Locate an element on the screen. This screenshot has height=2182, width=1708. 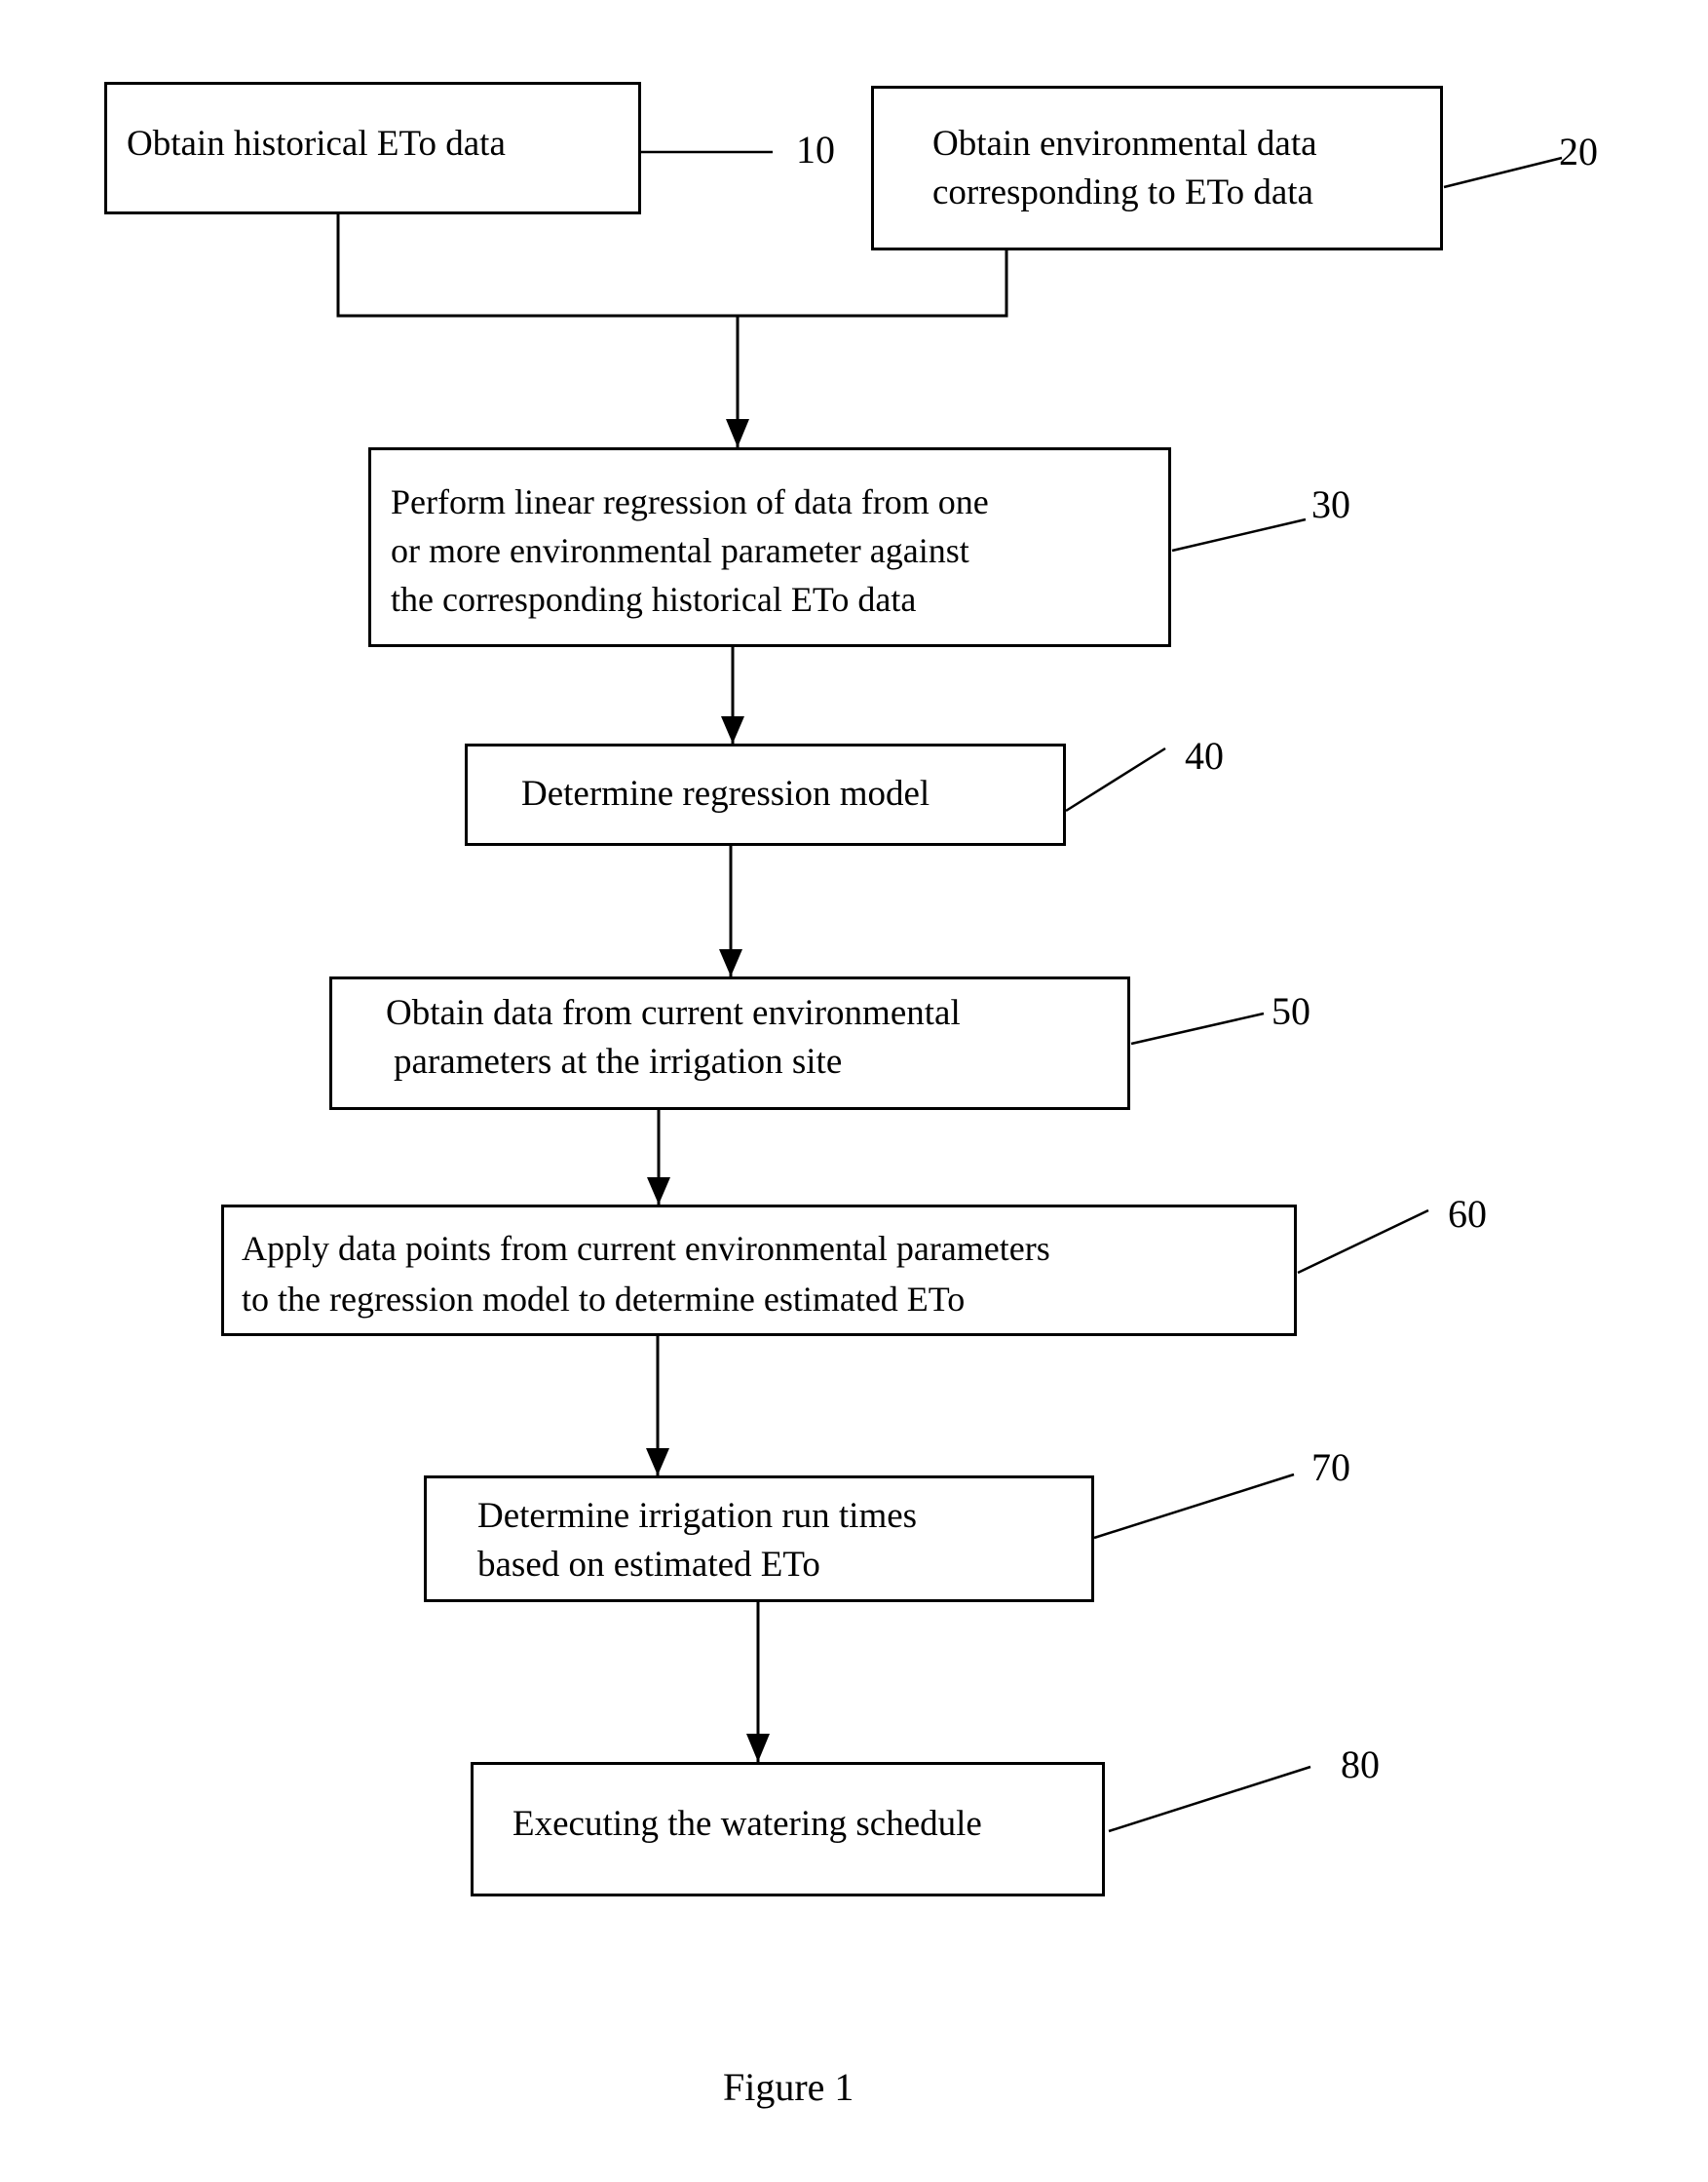
ref-label-40: 40 is located at coordinates (1205, 756).